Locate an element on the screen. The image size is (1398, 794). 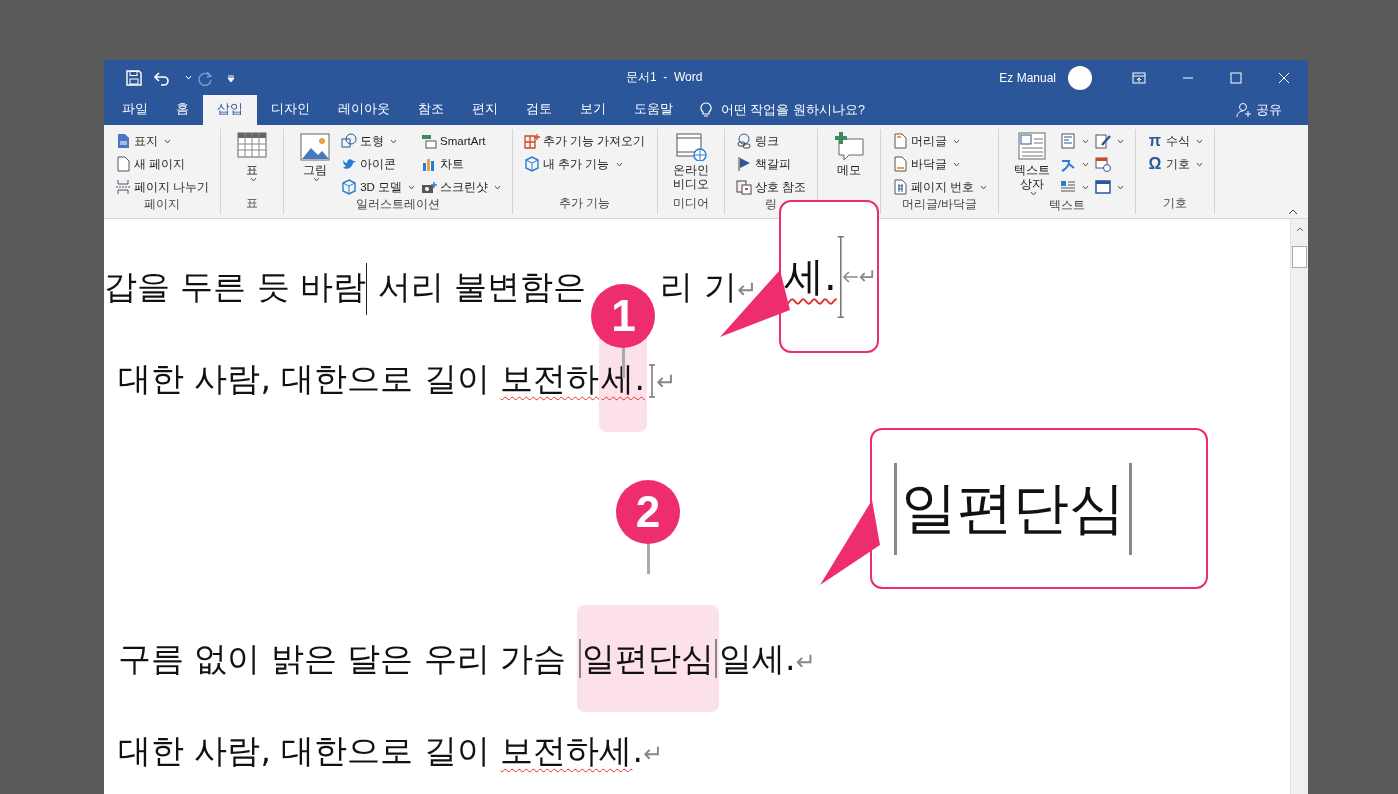
share-button: 공유 is located at coordinates (1259, 110).